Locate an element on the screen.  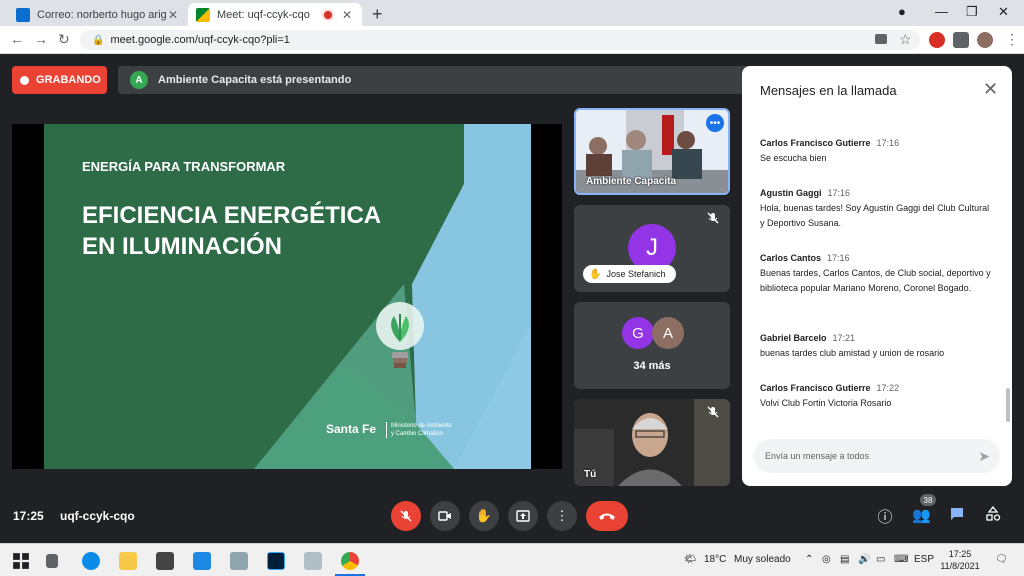
participants-icon: 👥 is located at coordinates (921, 515).